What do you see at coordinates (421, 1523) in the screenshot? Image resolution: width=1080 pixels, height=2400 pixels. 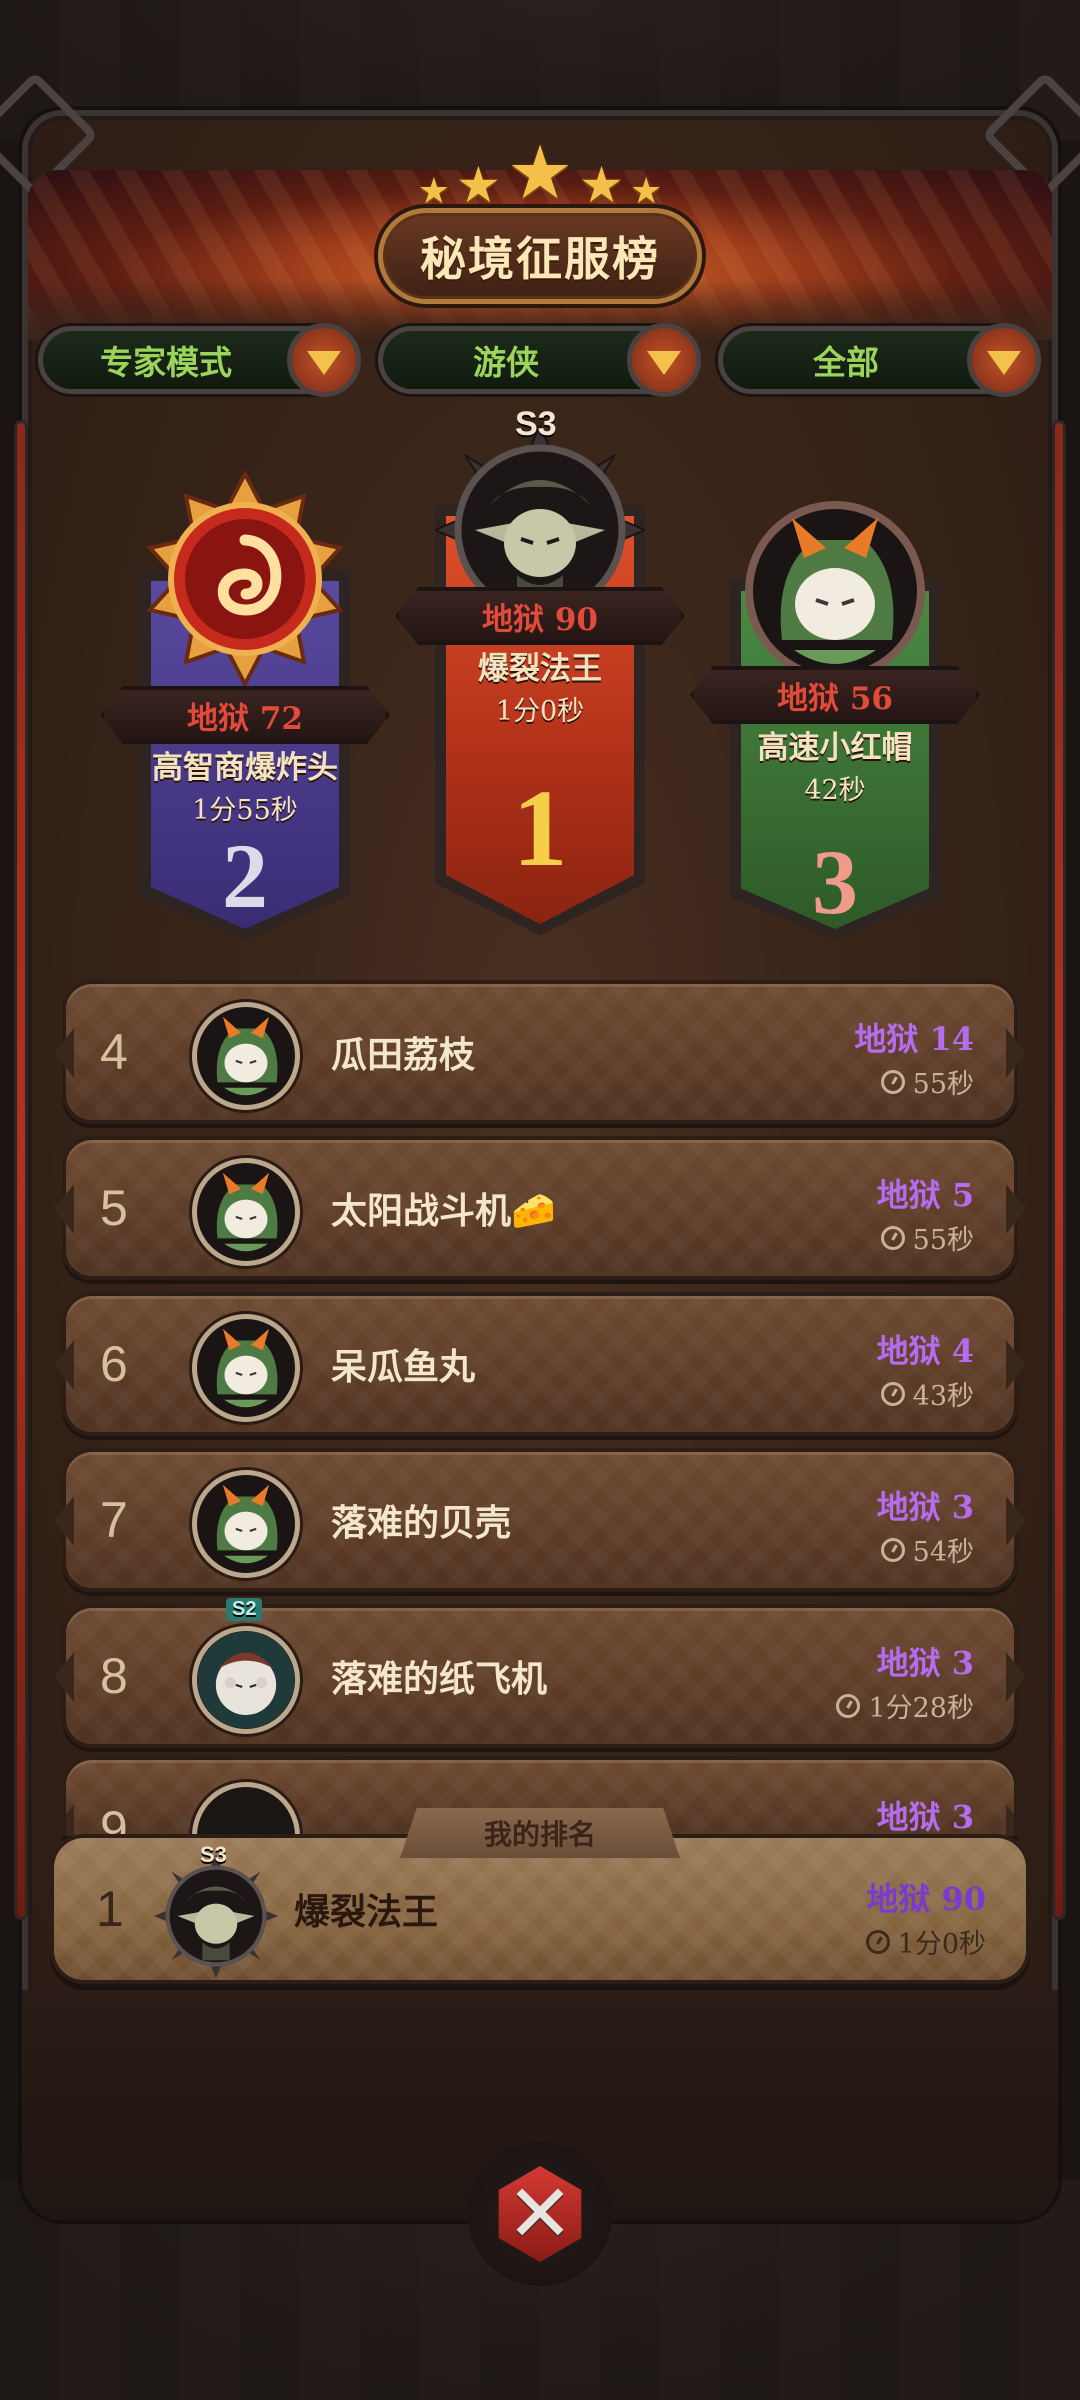 I see `row-name: 落难的贝壳` at bounding box center [421, 1523].